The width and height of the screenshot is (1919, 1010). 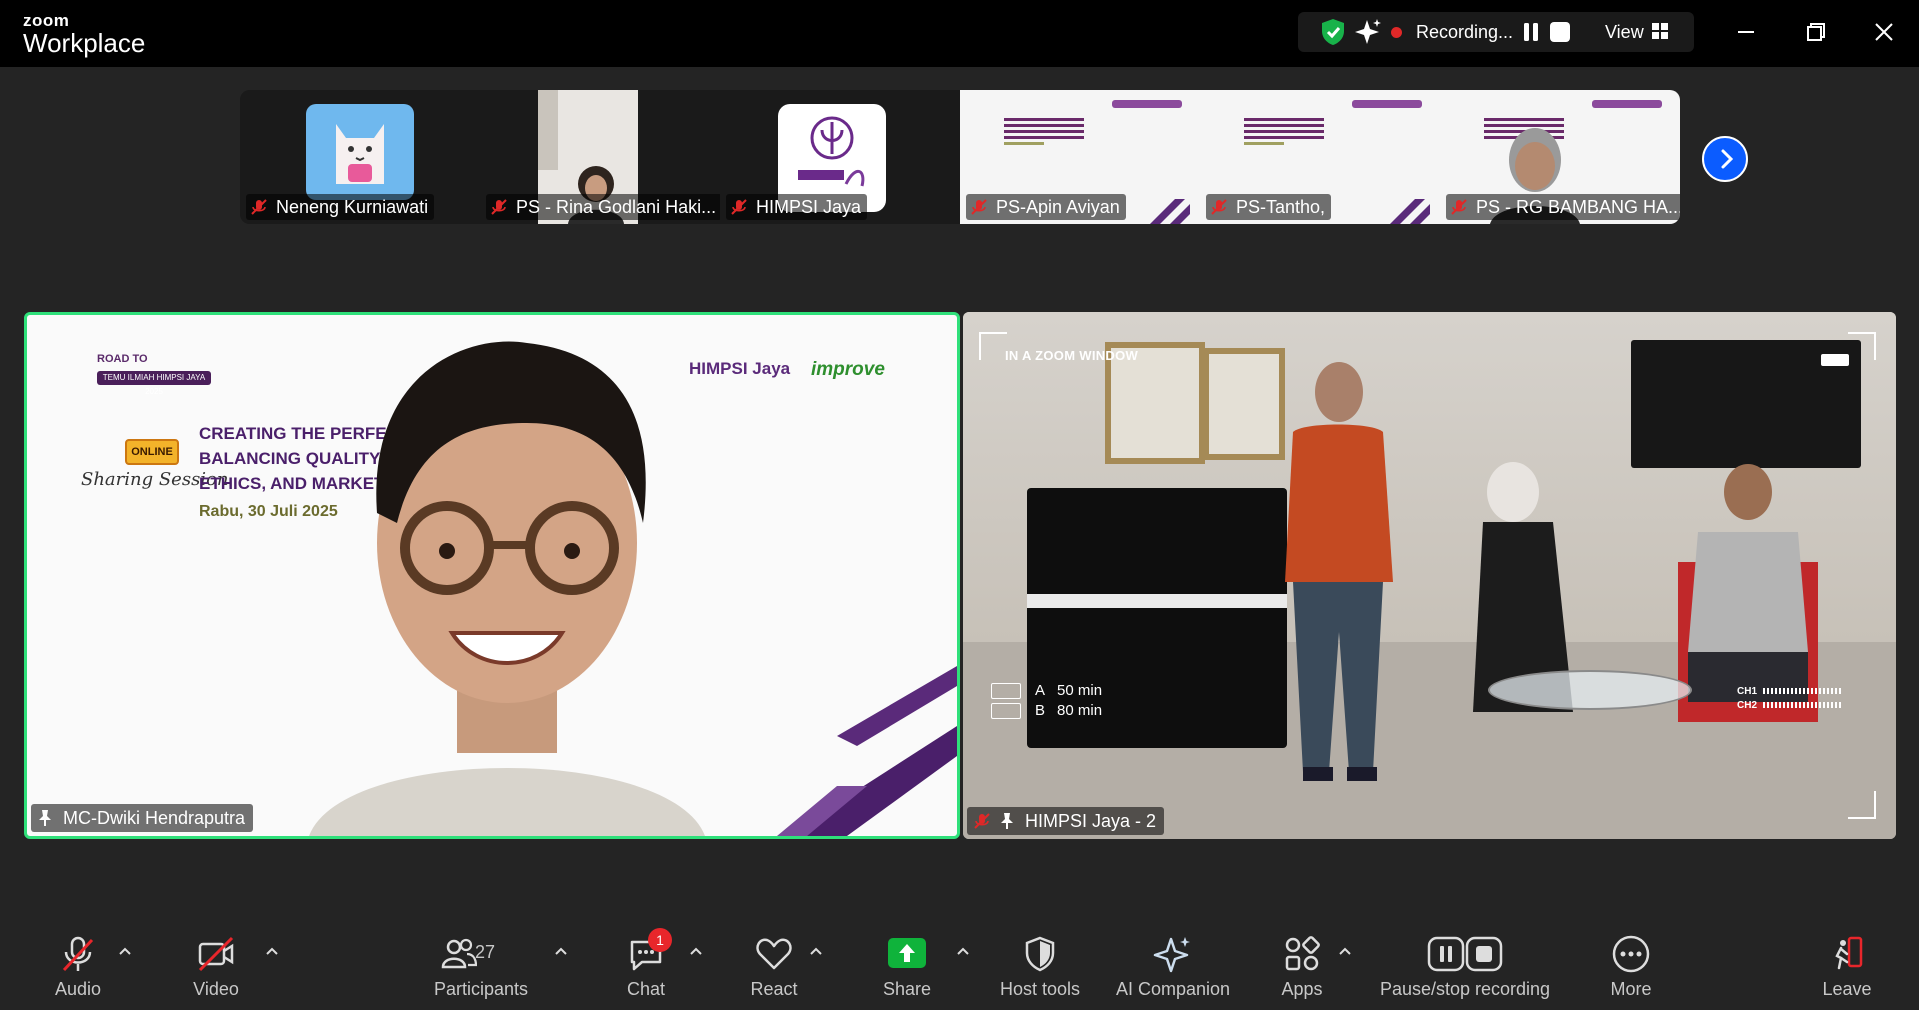 I want to click on microphone-muted-icon, so click(x=78, y=954).